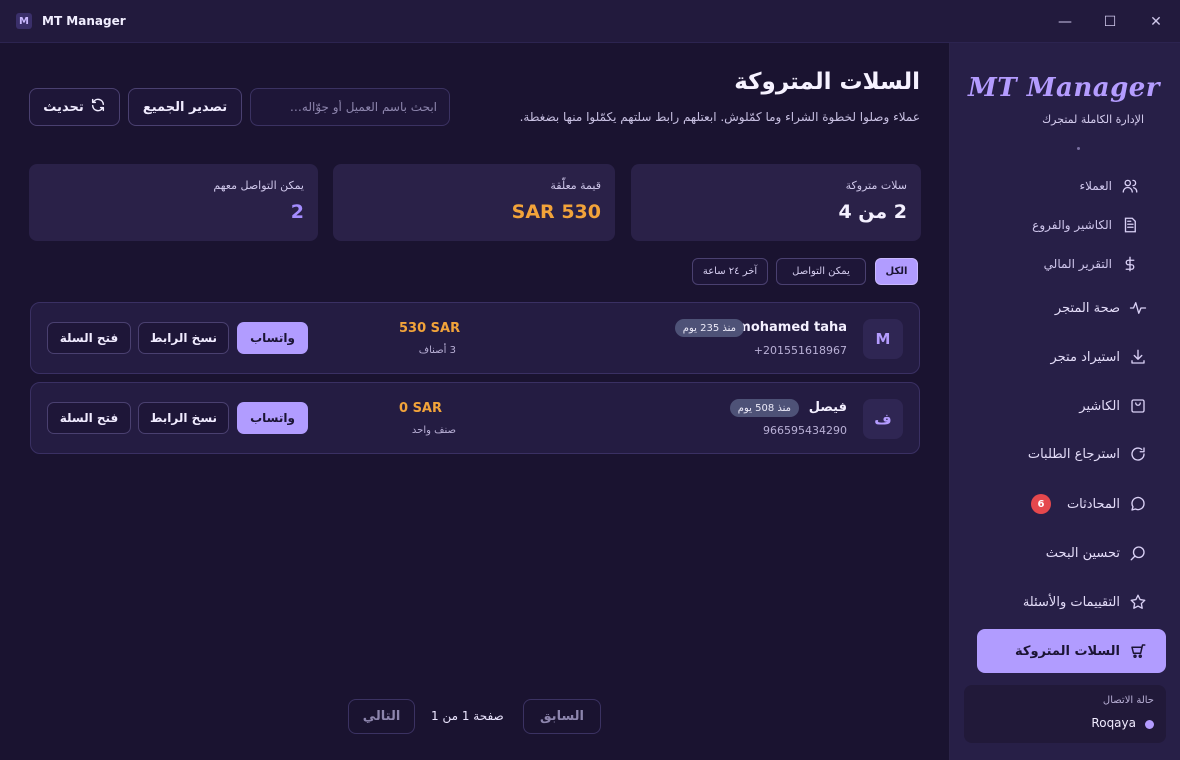  What do you see at coordinates (1093, 119) in the screenshot?
I see `brand-subtitle: الإدارة الكاملة لمتجرك` at bounding box center [1093, 119].